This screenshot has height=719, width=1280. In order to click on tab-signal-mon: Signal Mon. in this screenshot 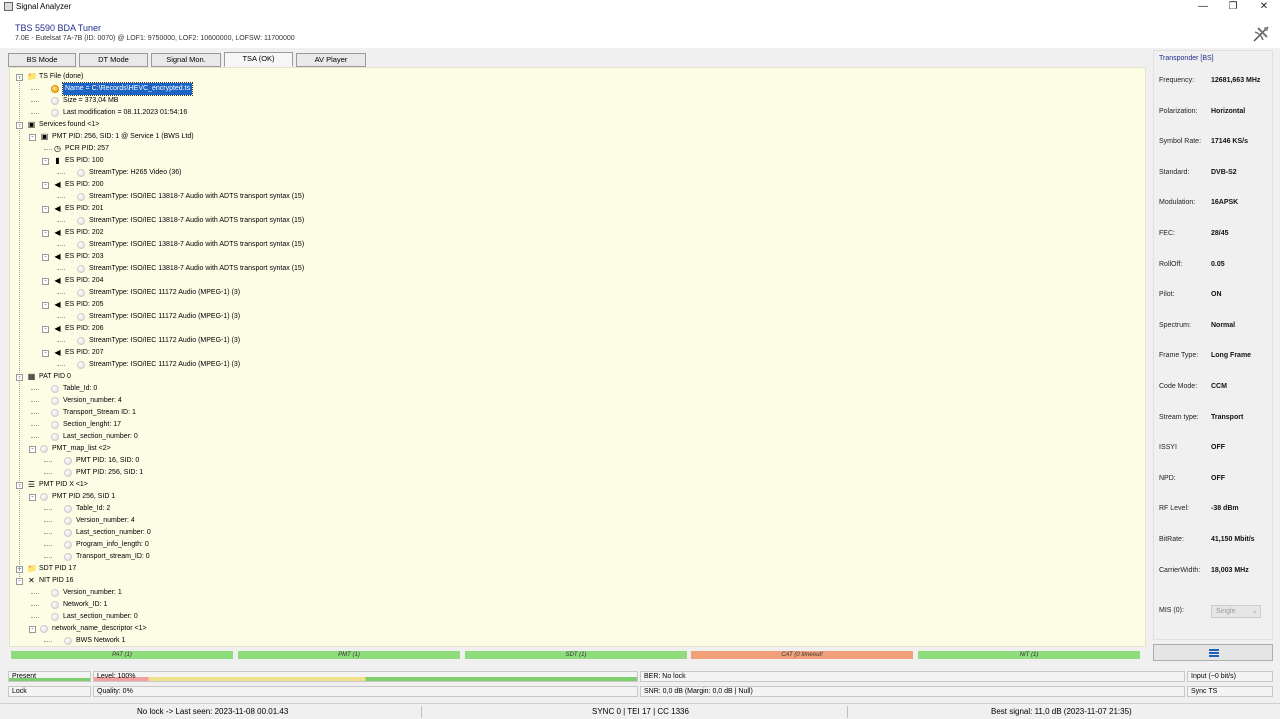, I will do `click(186, 60)`.